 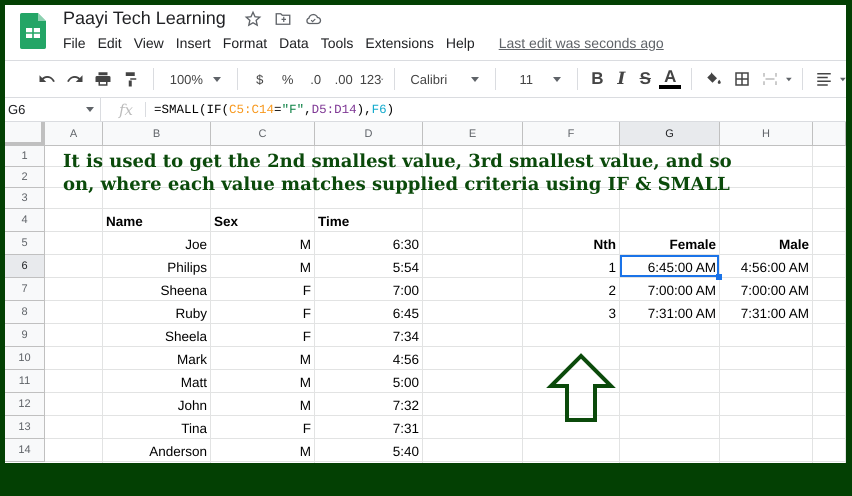 What do you see at coordinates (33, 31) in the screenshot?
I see `sheets-logo-icon` at bounding box center [33, 31].